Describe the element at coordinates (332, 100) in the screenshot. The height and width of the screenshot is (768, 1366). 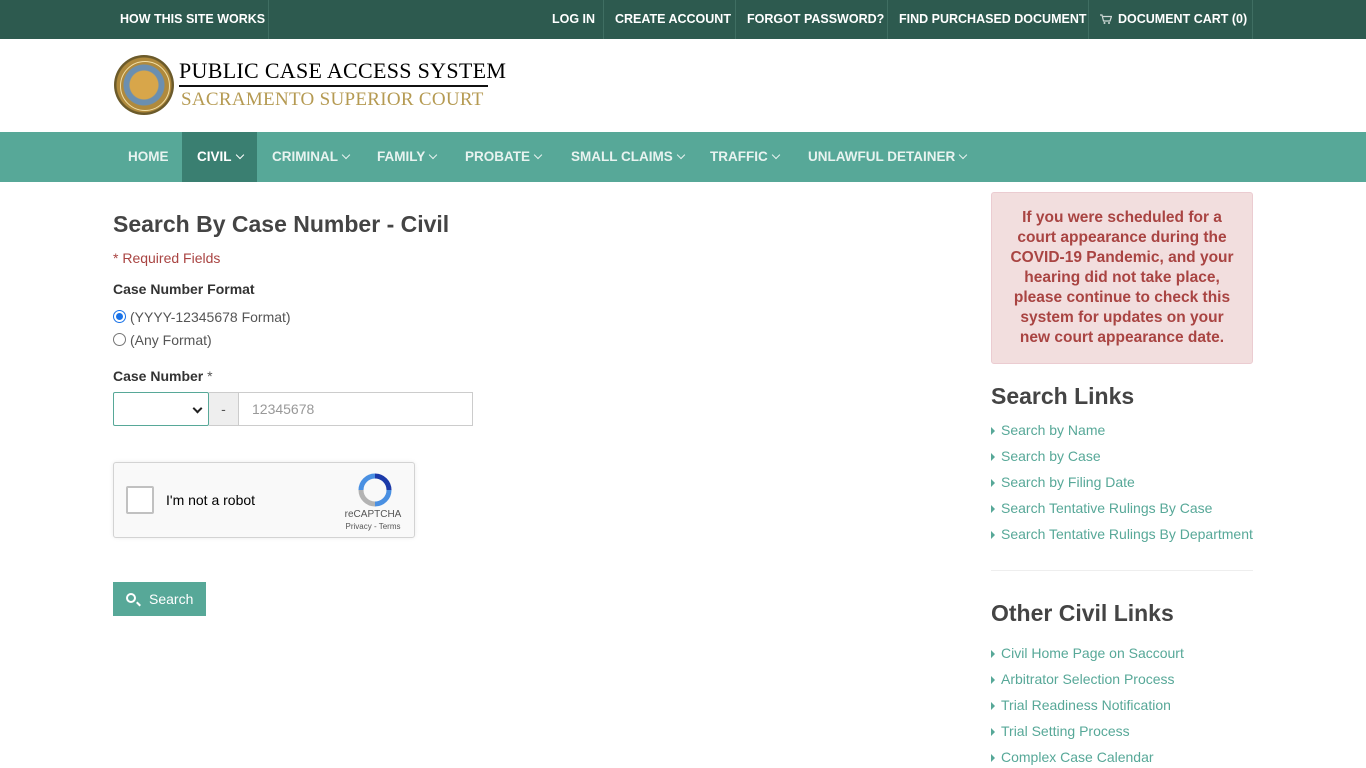
I see `site-subtitle: SACRAMENTO SUPERIOR COURT` at that location.